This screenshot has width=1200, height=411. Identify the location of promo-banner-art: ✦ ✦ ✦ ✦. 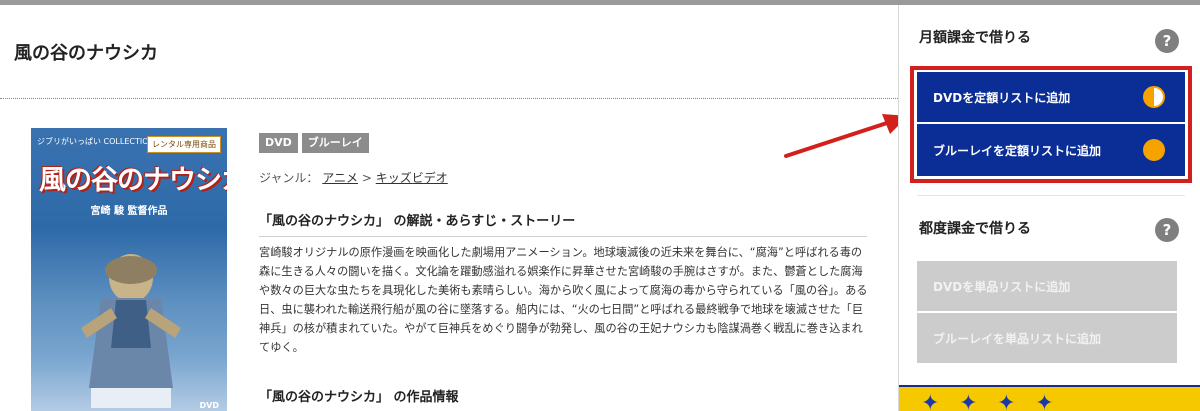
(990, 401).